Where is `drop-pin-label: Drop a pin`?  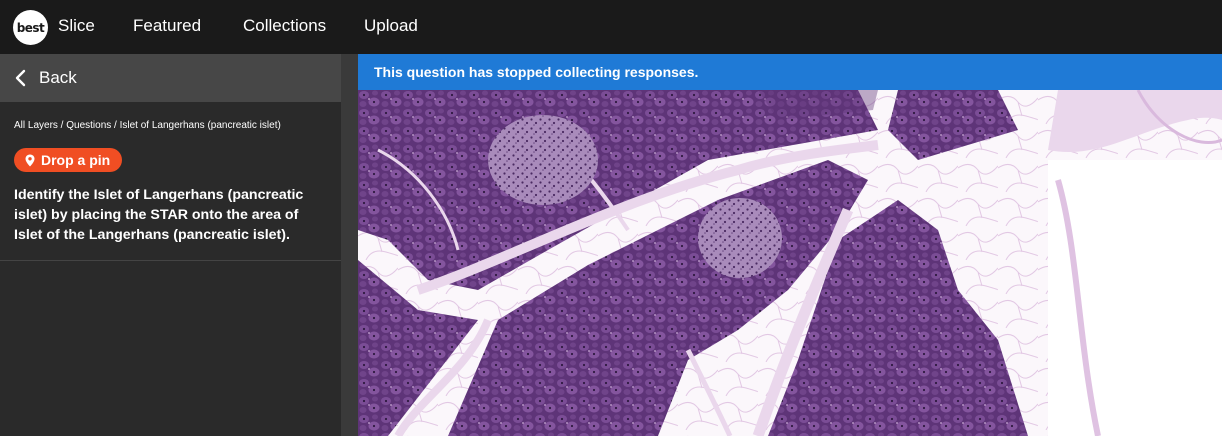 drop-pin-label: Drop a pin is located at coordinates (76, 160).